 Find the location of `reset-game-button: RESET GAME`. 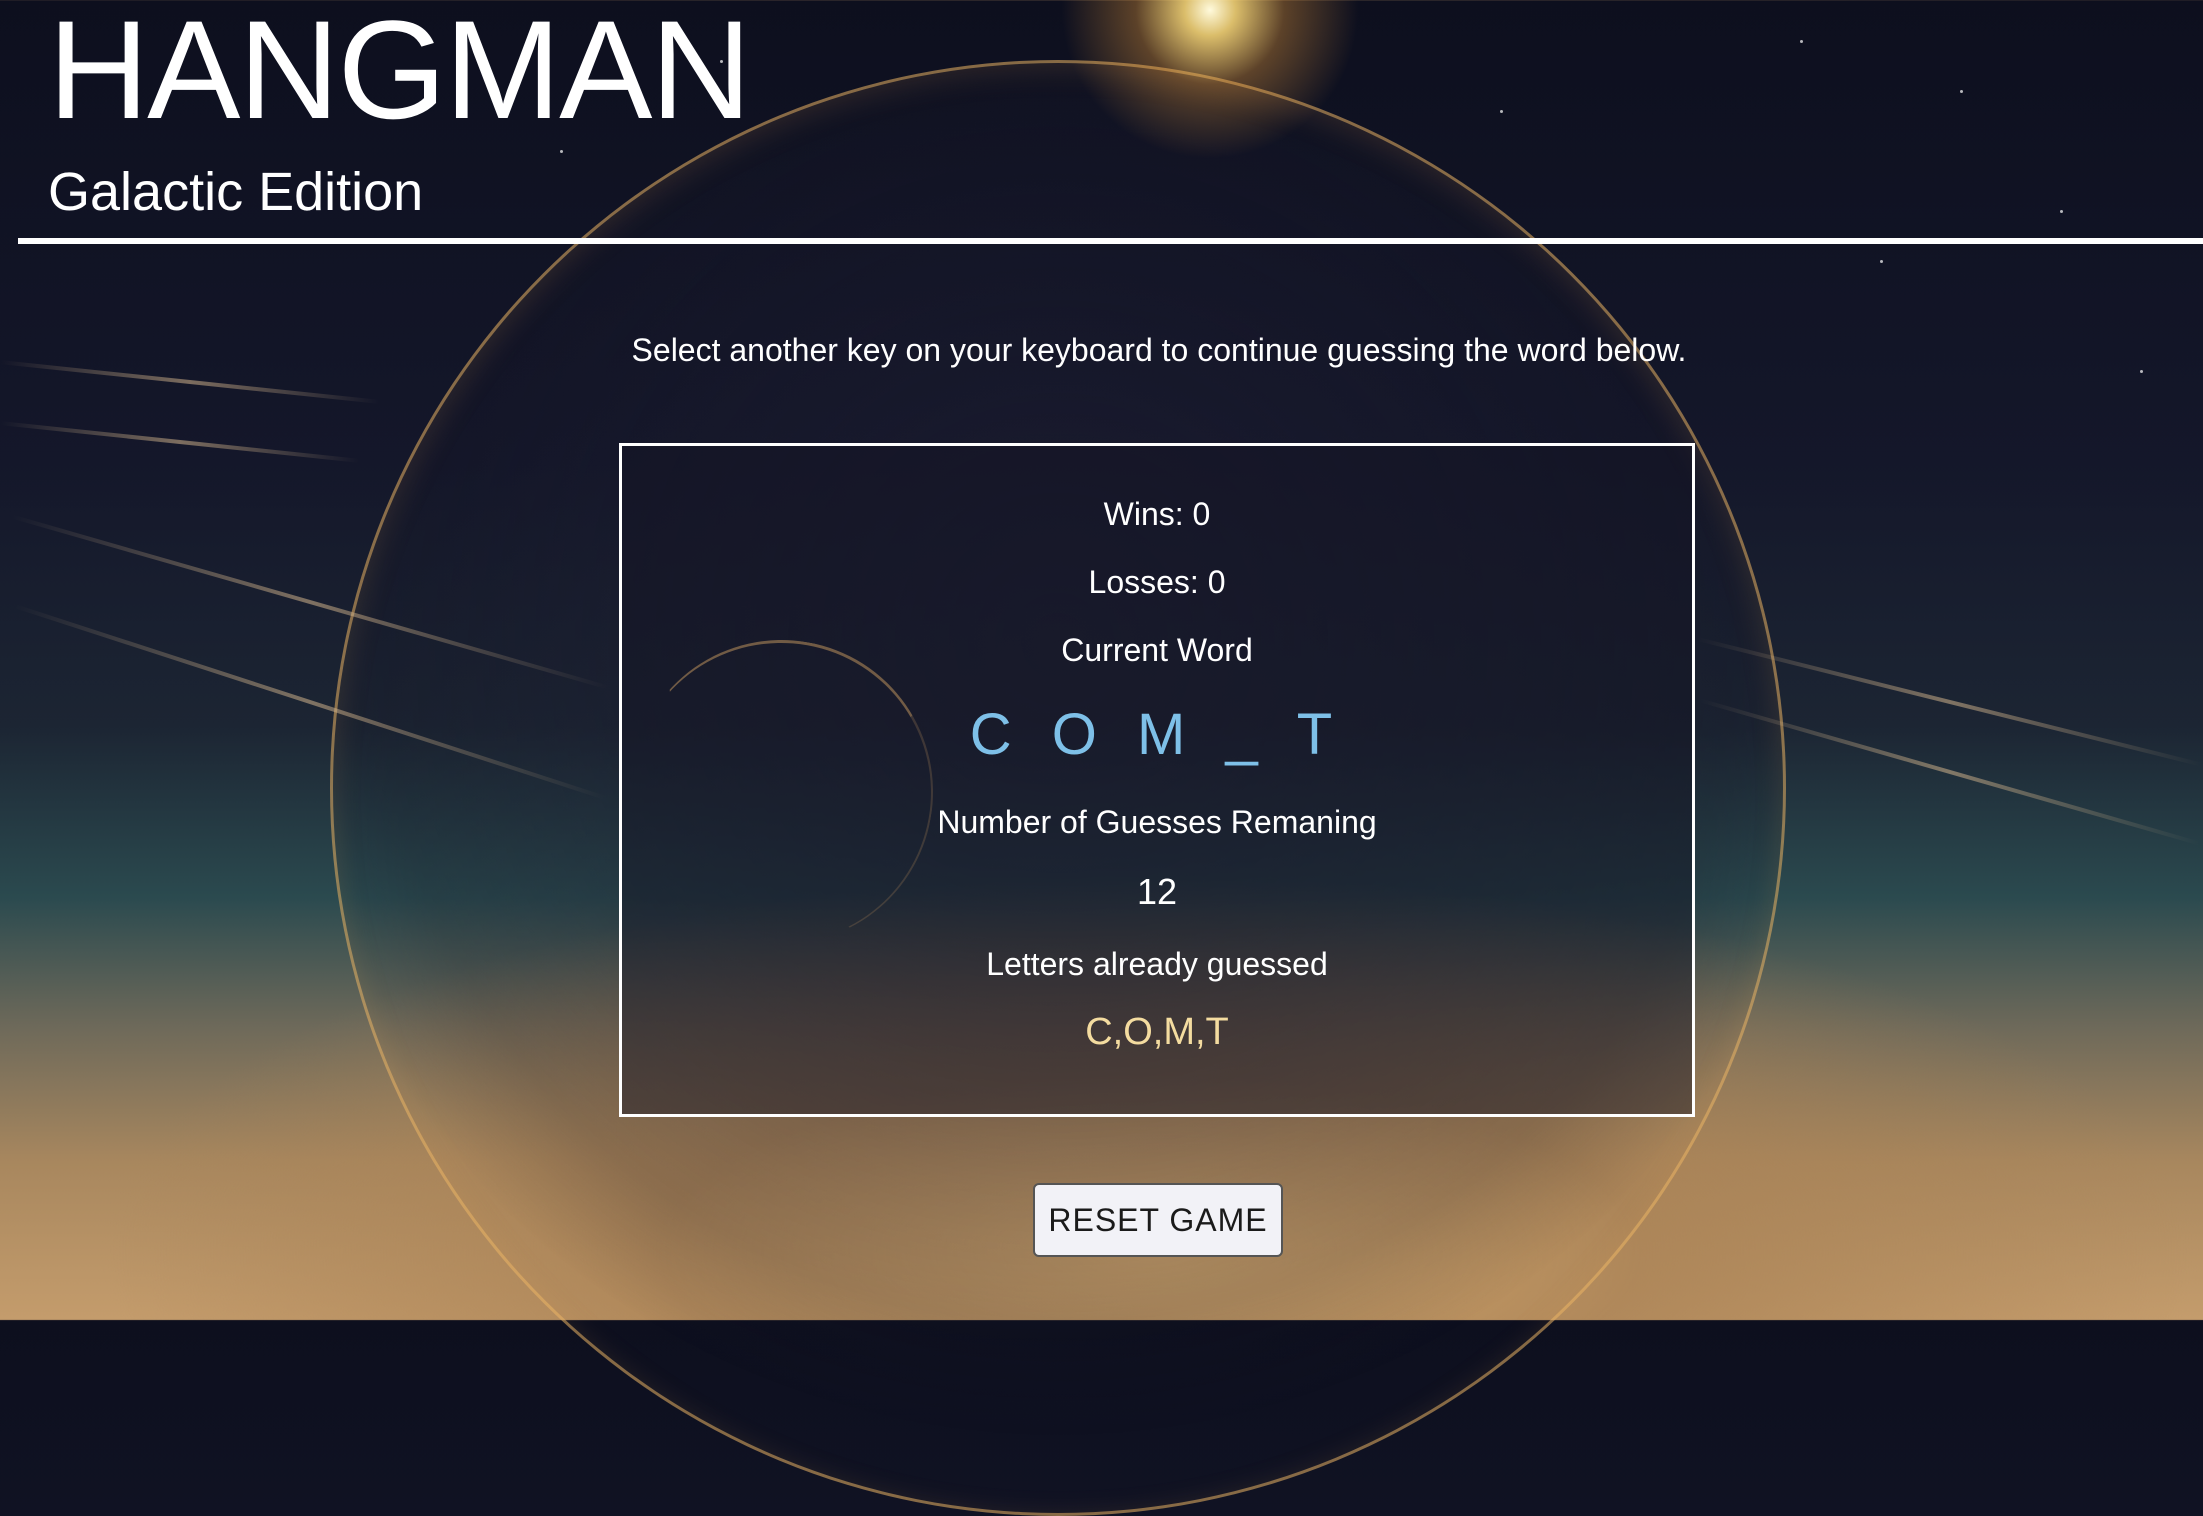

reset-game-button: RESET GAME is located at coordinates (1158, 1220).